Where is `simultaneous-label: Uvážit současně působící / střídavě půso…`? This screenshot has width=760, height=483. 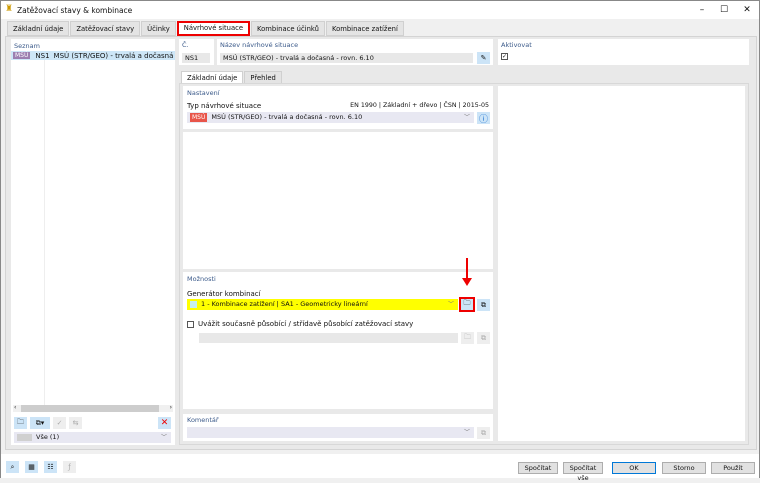
simultaneous-label: Uvážit současně působící / střídavě půso… is located at coordinates (305, 324).